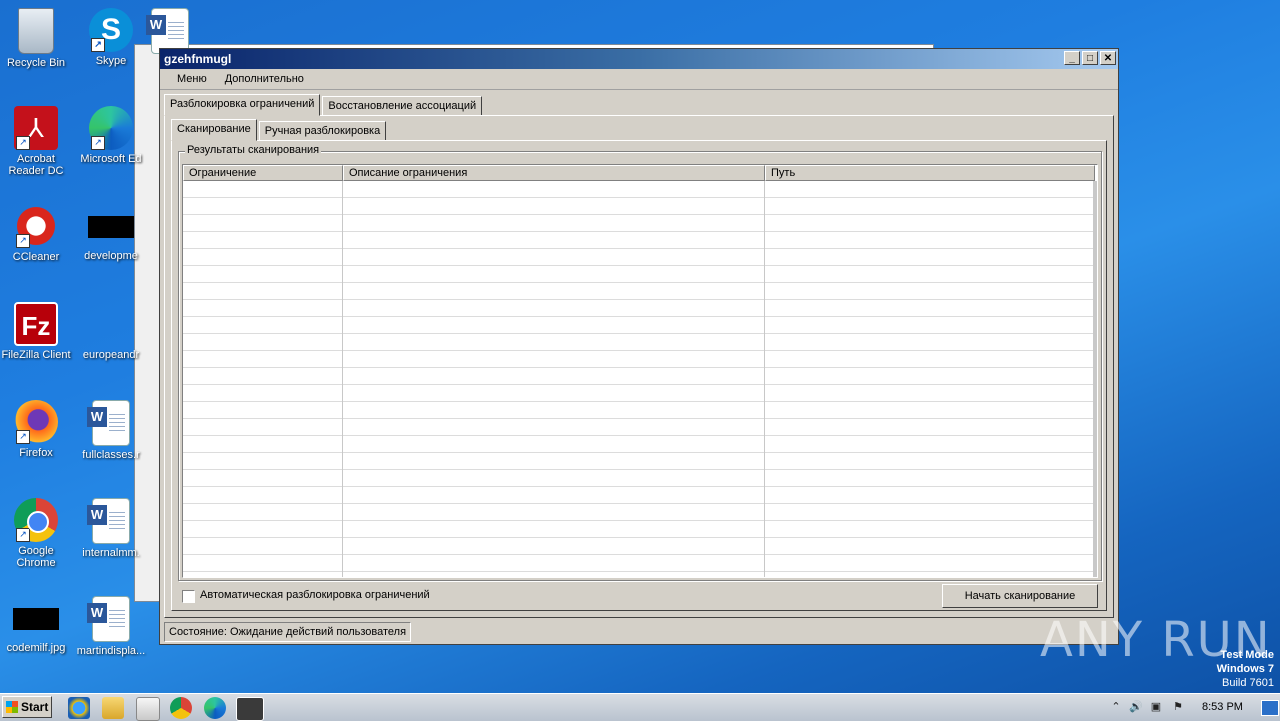 Image resolution: width=1280 pixels, height=721 pixels. What do you see at coordinates (1248, 683) in the screenshot?
I see `test-mode-line3: Build 7601` at bounding box center [1248, 683].